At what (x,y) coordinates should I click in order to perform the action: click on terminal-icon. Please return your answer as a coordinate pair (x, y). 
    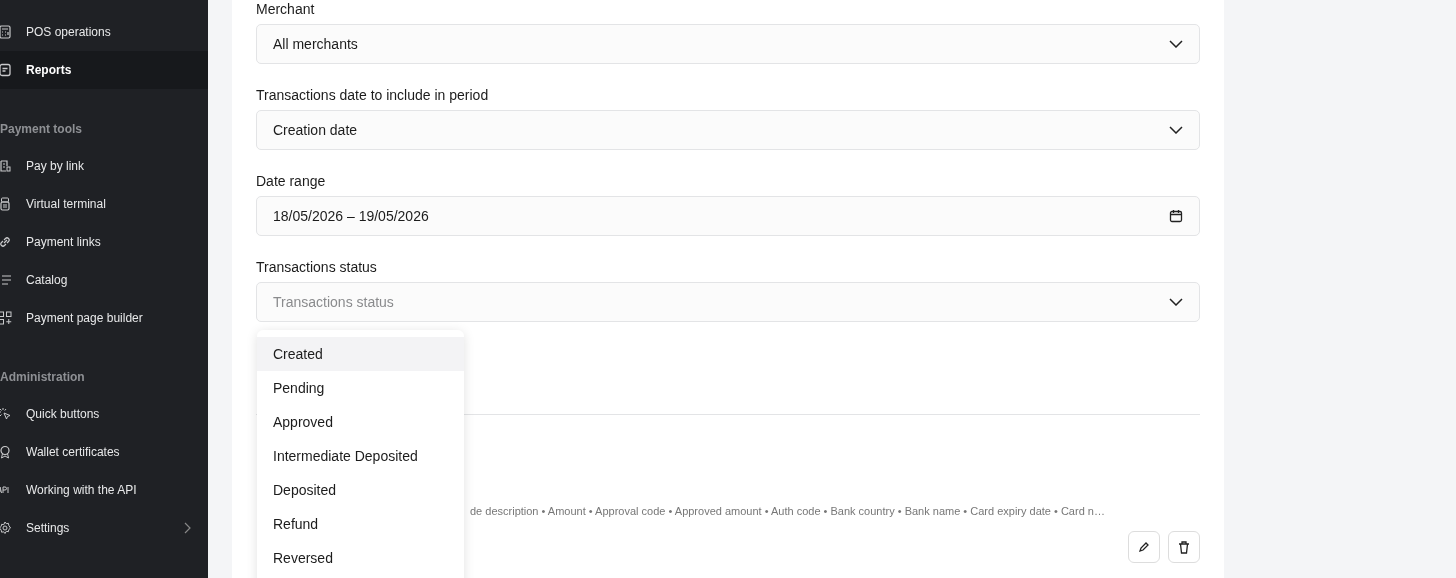
    Looking at the image, I should click on (6, 204).